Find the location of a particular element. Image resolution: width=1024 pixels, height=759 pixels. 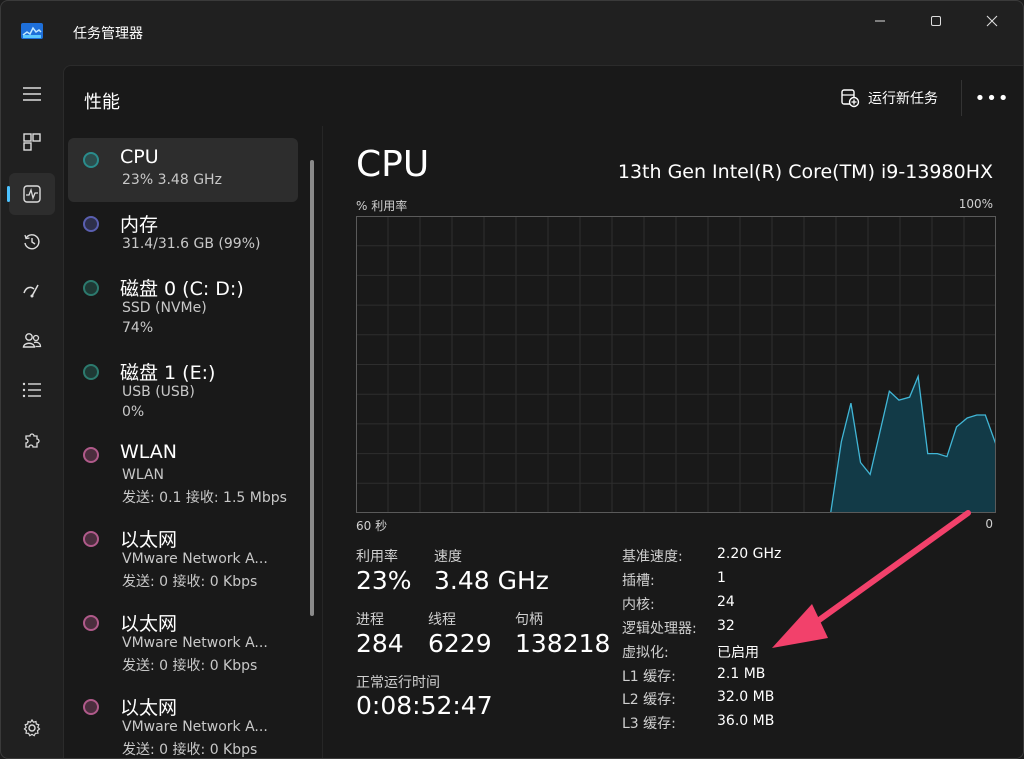

spec-value: 32.0 MB is located at coordinates (746, 697).